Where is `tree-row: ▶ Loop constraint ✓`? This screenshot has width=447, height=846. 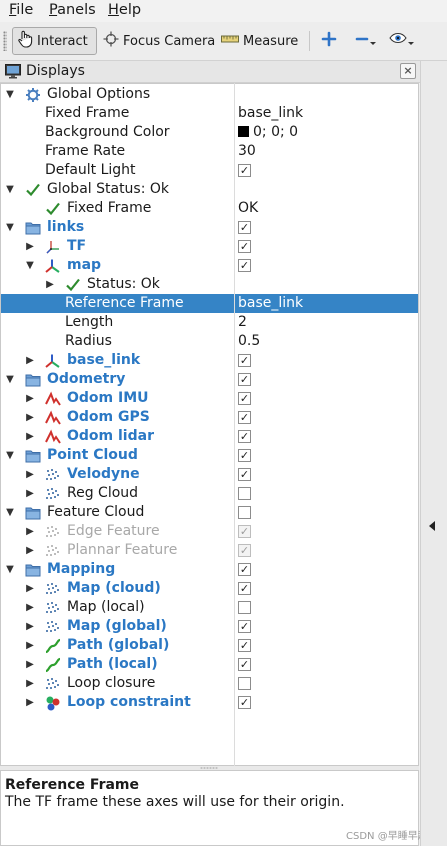
tree-row: ▶ Loop constraint ✓ is located at coordinates (209, 702).